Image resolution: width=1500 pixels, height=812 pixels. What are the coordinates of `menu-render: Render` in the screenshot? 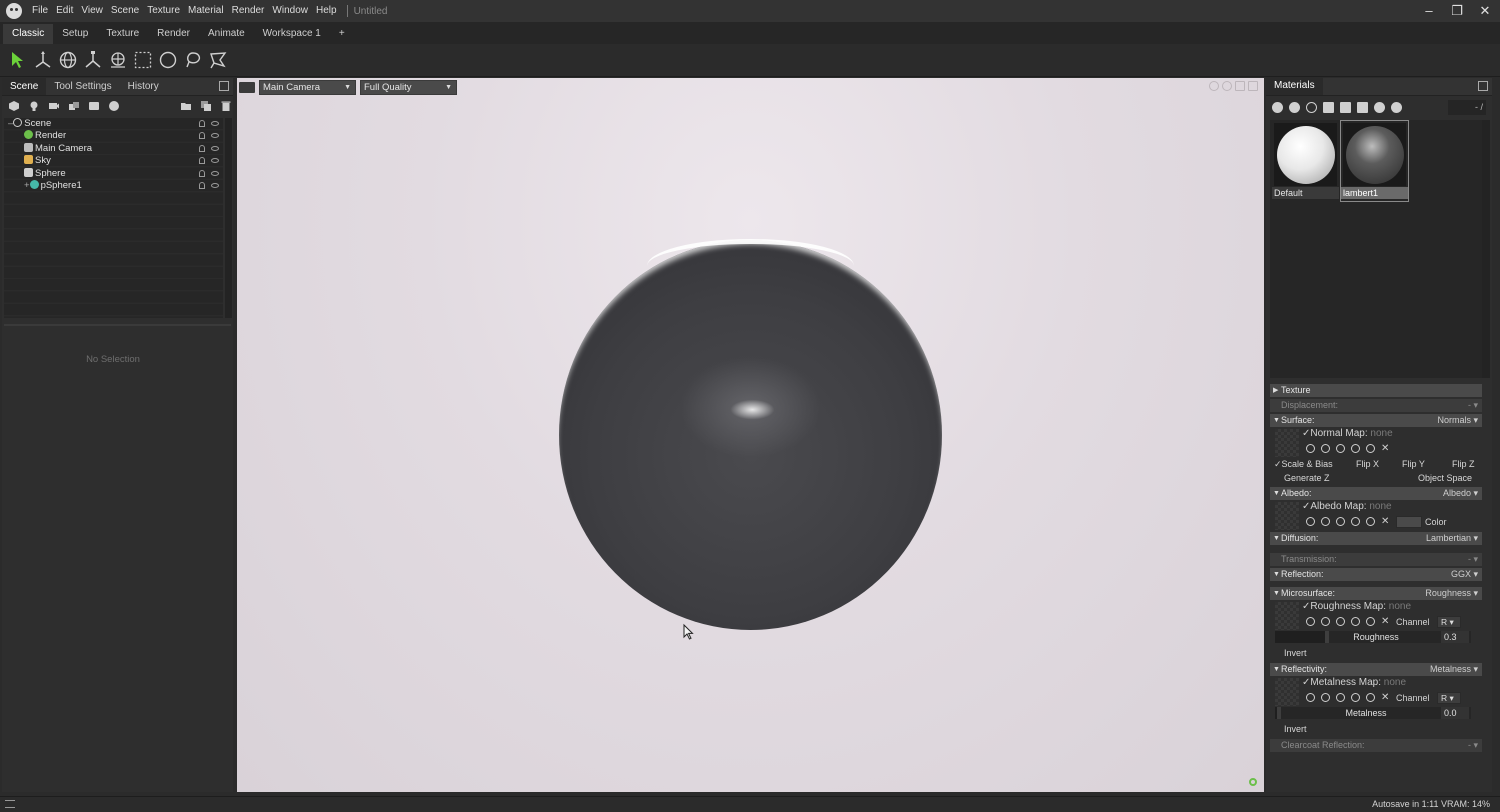 It's located at (248, 11).